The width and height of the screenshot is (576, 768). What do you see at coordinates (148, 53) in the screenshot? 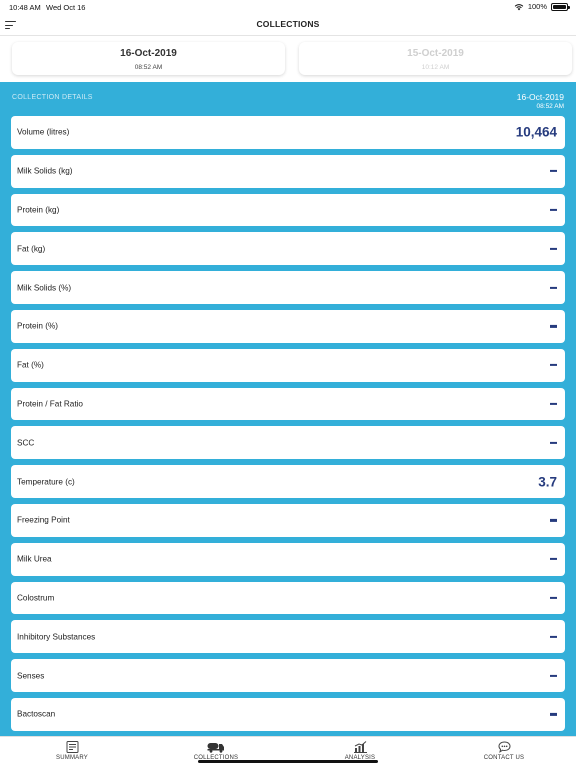
I see `date-tab-date: 16-Oct-2019` at bounding box center [148, 53].